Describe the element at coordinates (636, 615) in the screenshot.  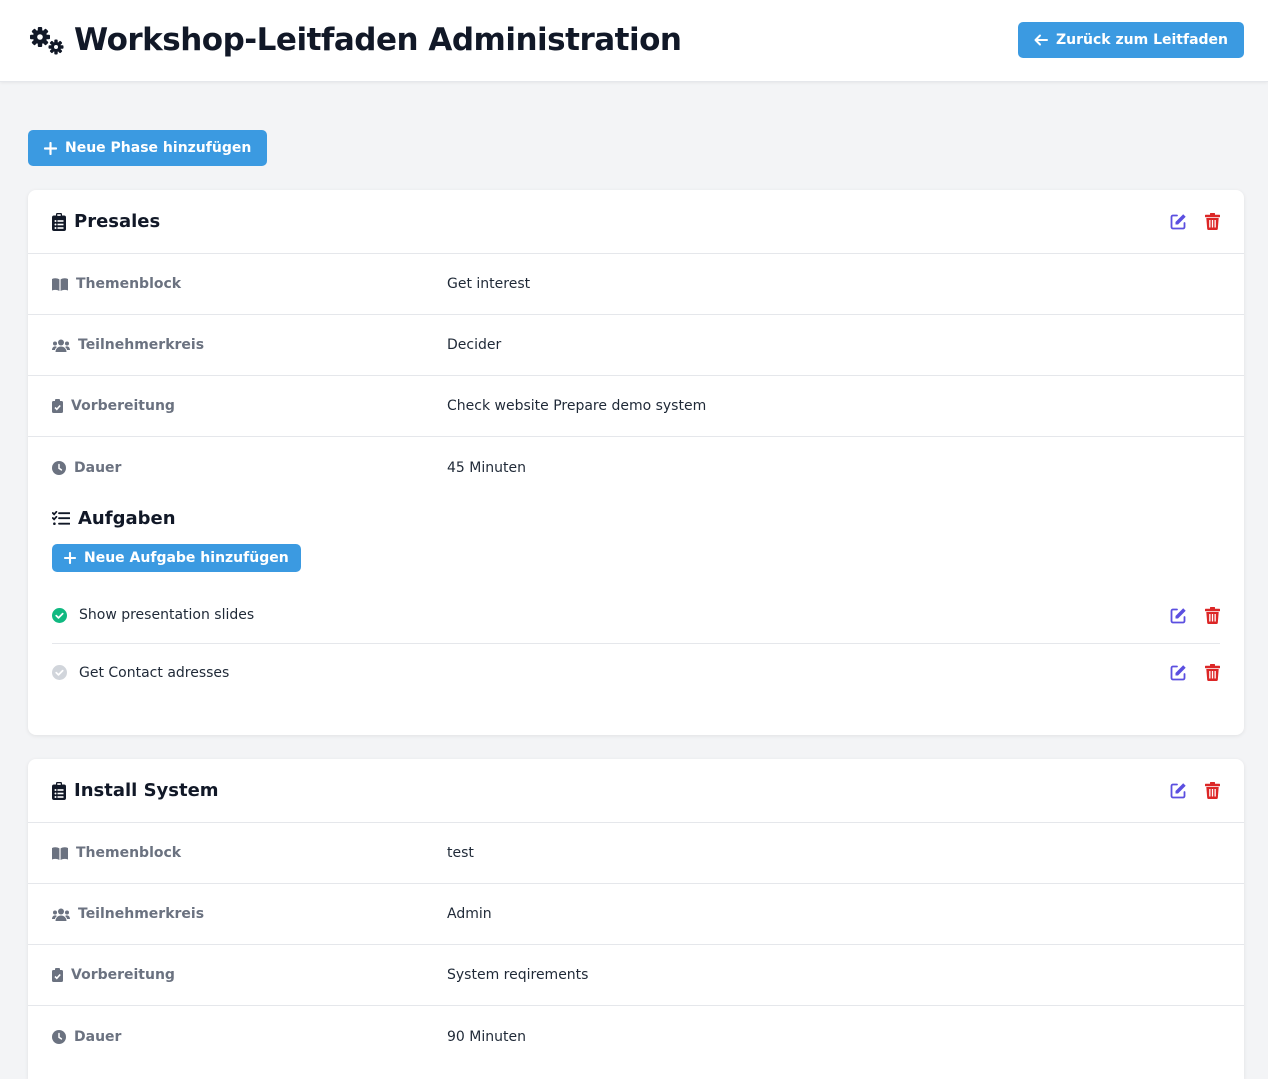
I see `task-item: Show presentation slides` at that location.